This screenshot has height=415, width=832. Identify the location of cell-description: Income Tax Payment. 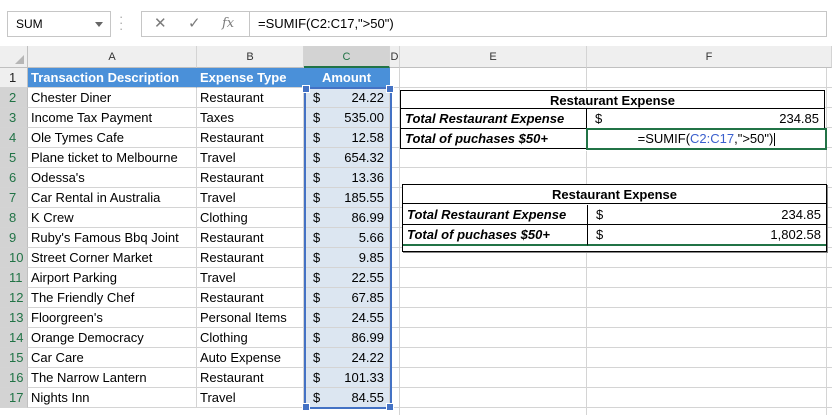
(112, 118).